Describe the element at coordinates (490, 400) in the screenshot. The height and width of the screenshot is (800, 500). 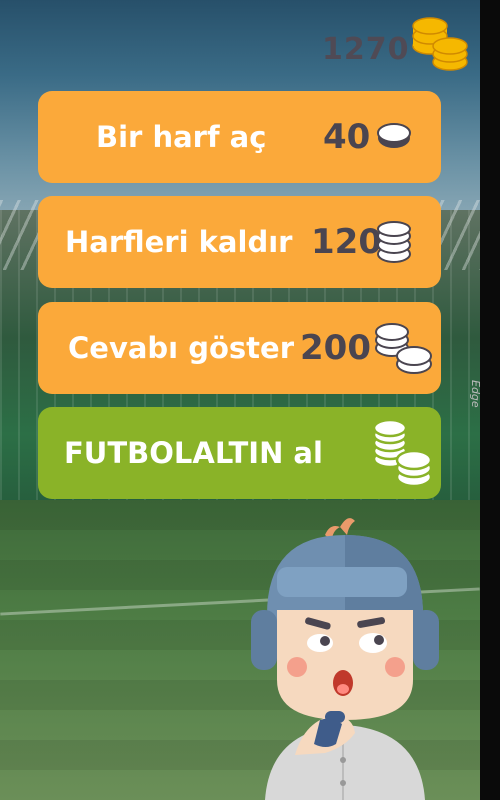
I see `edge-sidebar` at that location.